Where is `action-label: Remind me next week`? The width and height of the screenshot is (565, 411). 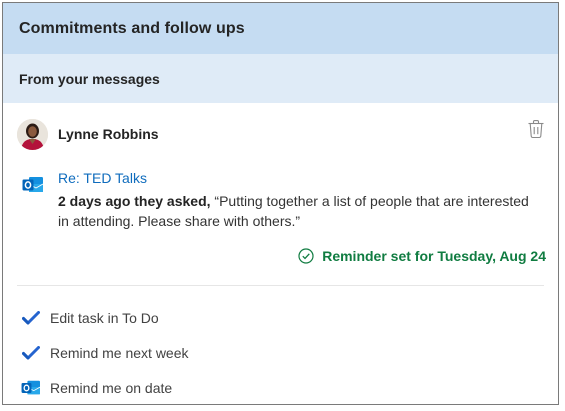
action-label: Remind me next week is located at coordinates (119, 352).